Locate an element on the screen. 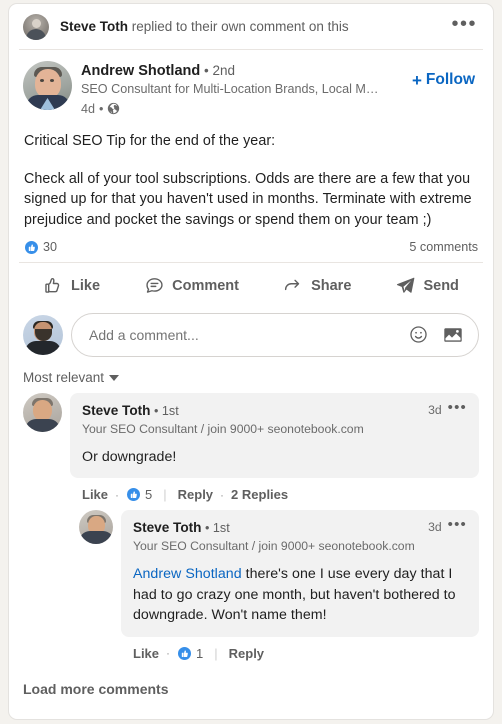 Image resolution: width=502 pixels, height=724 pixels. current-user-avatar is located at coordinates (43, 334).